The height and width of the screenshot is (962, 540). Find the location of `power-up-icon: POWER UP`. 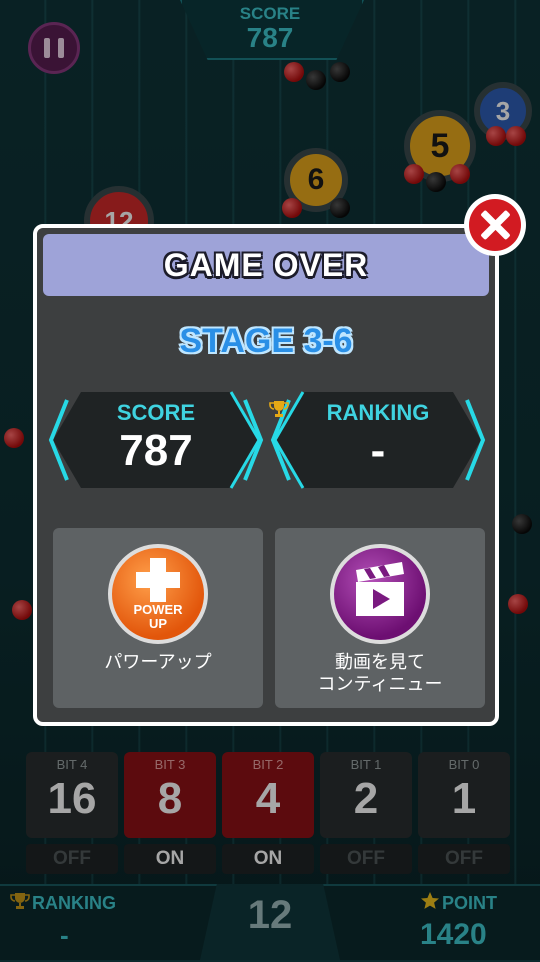

power-up-icon: POWER UP is located at coordinates (158, 594).